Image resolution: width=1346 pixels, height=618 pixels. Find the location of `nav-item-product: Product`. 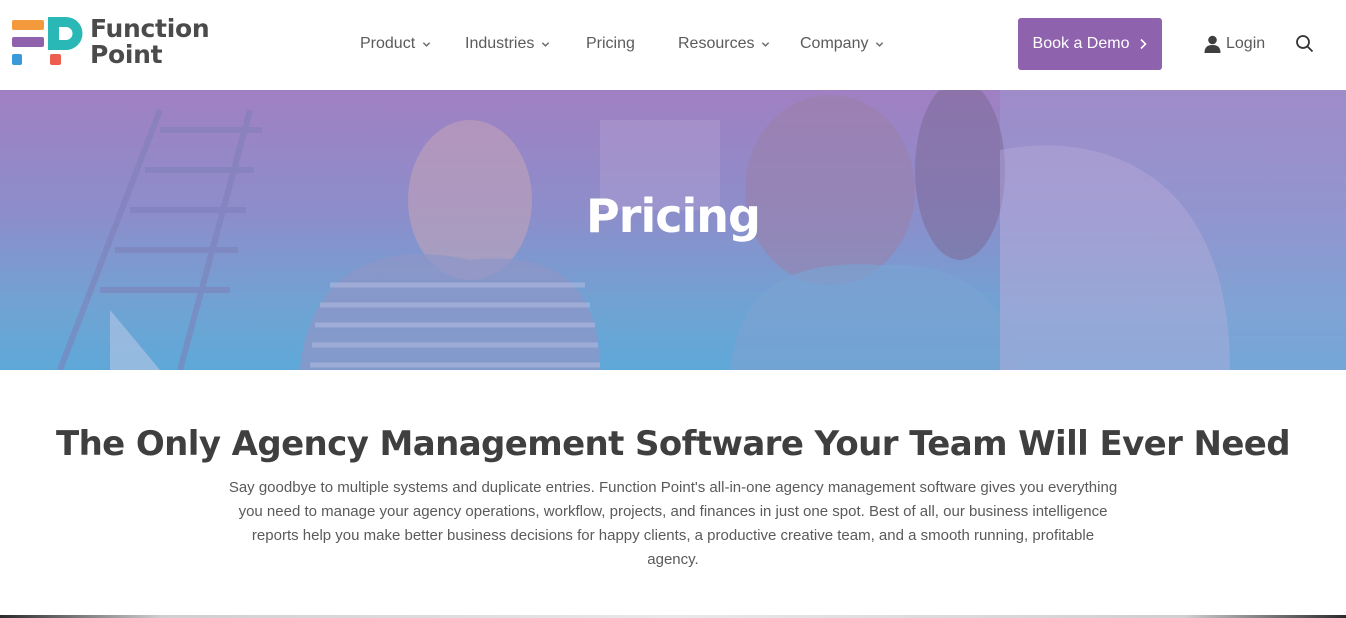

nav-item-product: Product is located at coordinates (395, 44).